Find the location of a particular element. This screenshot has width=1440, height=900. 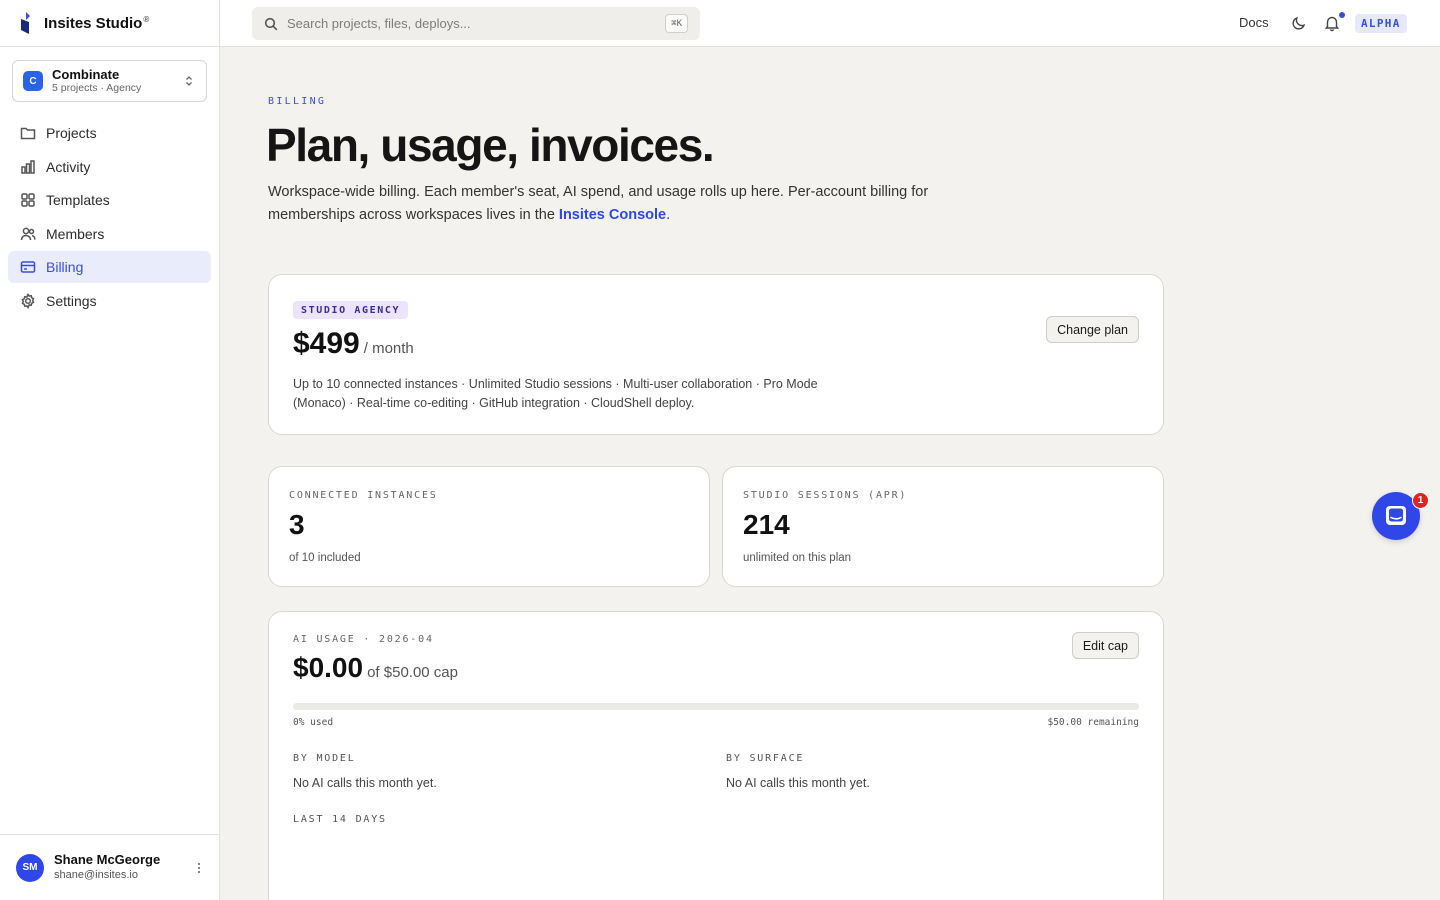

sidebar-item-label: Activity is located at coordinates (68, 166).